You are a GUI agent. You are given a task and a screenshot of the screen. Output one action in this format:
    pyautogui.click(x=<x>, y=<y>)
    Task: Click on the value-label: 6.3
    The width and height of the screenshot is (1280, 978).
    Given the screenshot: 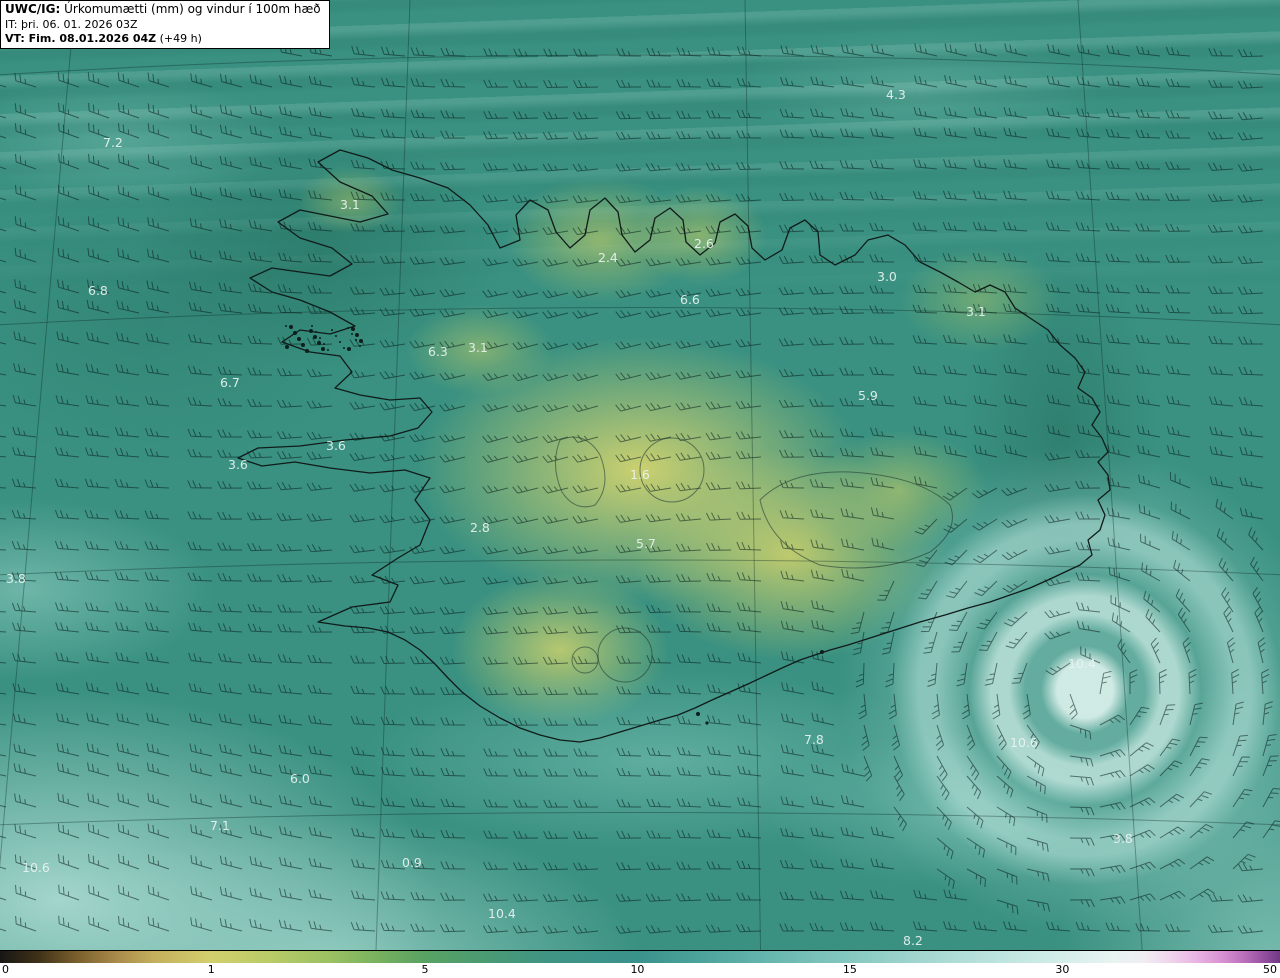 What is the action you would take?
    pyautogui.click(x=438, y=351)
    